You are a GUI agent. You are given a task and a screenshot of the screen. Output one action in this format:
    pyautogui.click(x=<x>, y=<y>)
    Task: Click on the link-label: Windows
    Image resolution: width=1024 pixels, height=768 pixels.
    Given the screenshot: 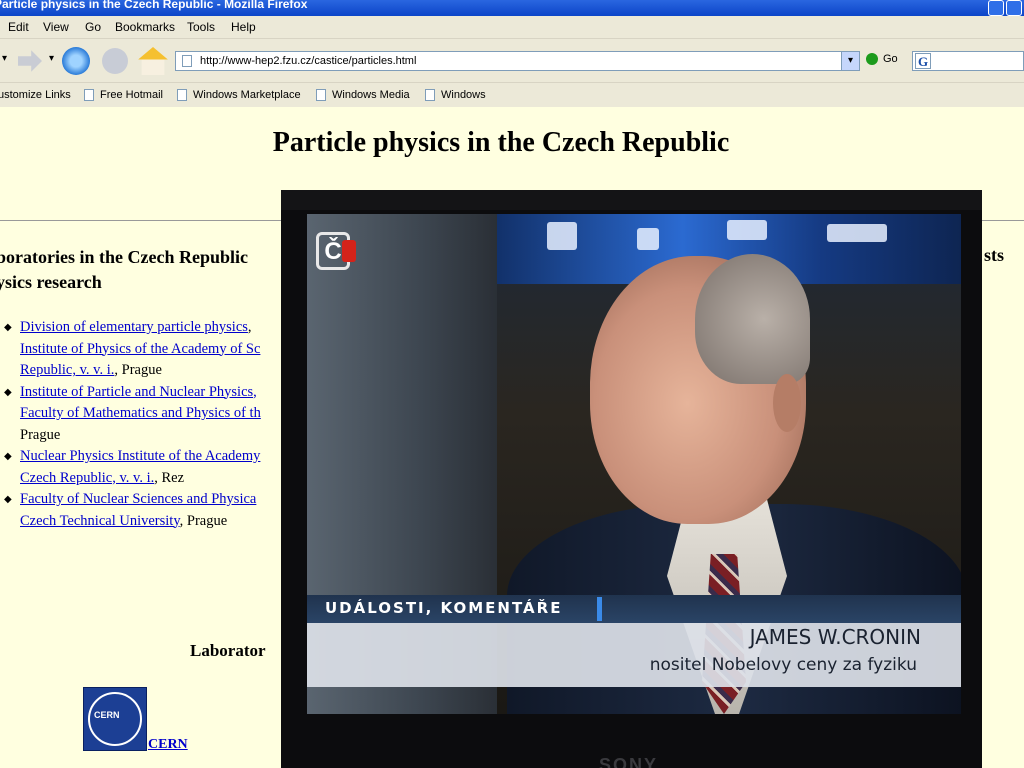 What is the action you would take?
    pyautogui.click(x=463, y=95)
    